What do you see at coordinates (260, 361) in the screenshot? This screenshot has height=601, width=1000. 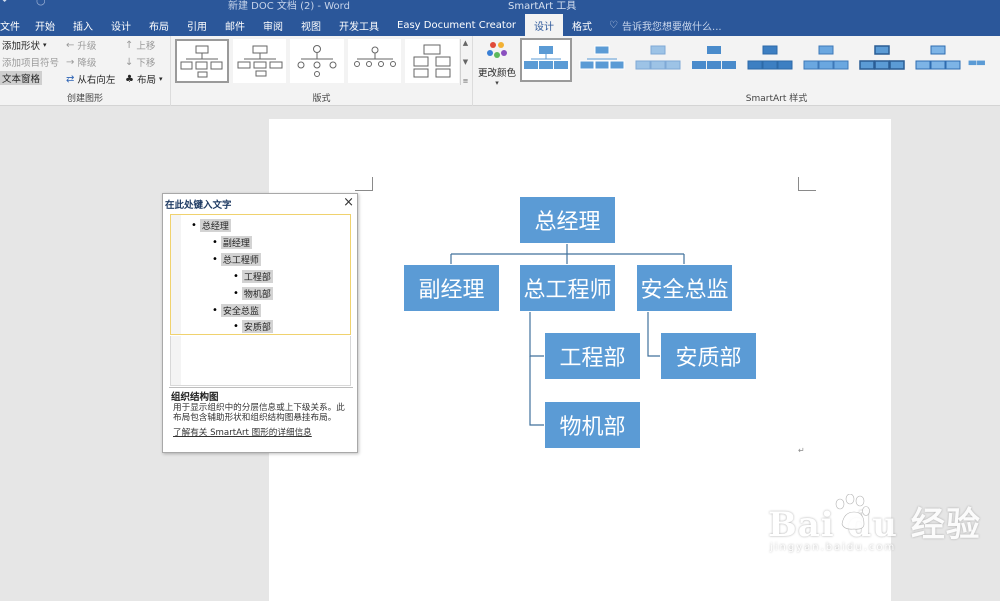 I see `text-pane-empty-area` at bounding box center [260, 361].